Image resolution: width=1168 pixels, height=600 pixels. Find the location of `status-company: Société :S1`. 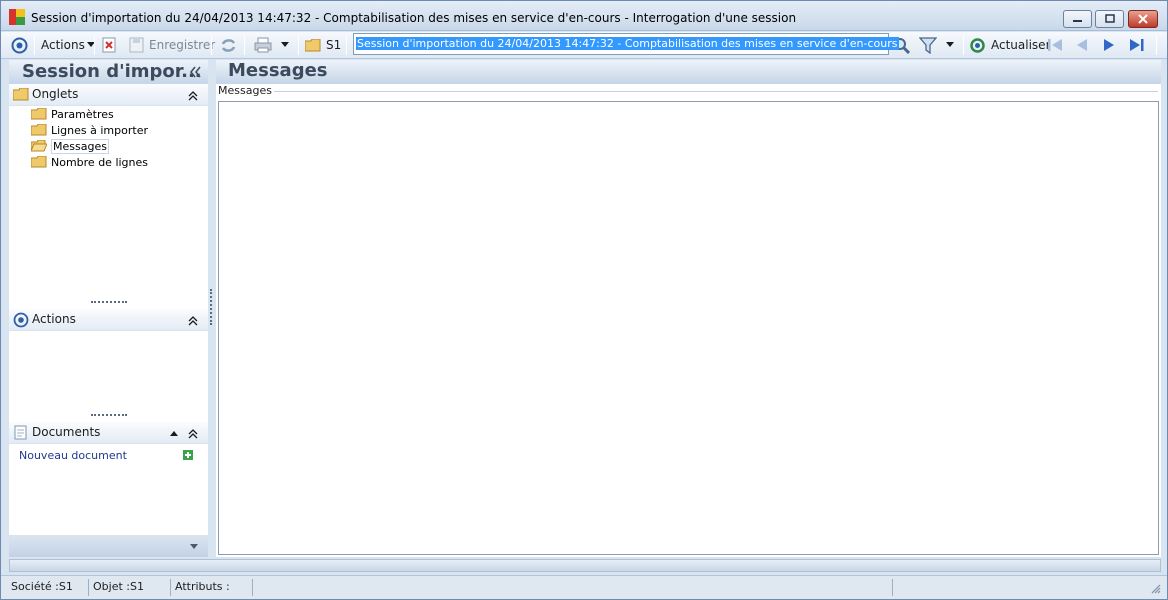

status-company: Société :S1 is located at coordinates (49, 587).